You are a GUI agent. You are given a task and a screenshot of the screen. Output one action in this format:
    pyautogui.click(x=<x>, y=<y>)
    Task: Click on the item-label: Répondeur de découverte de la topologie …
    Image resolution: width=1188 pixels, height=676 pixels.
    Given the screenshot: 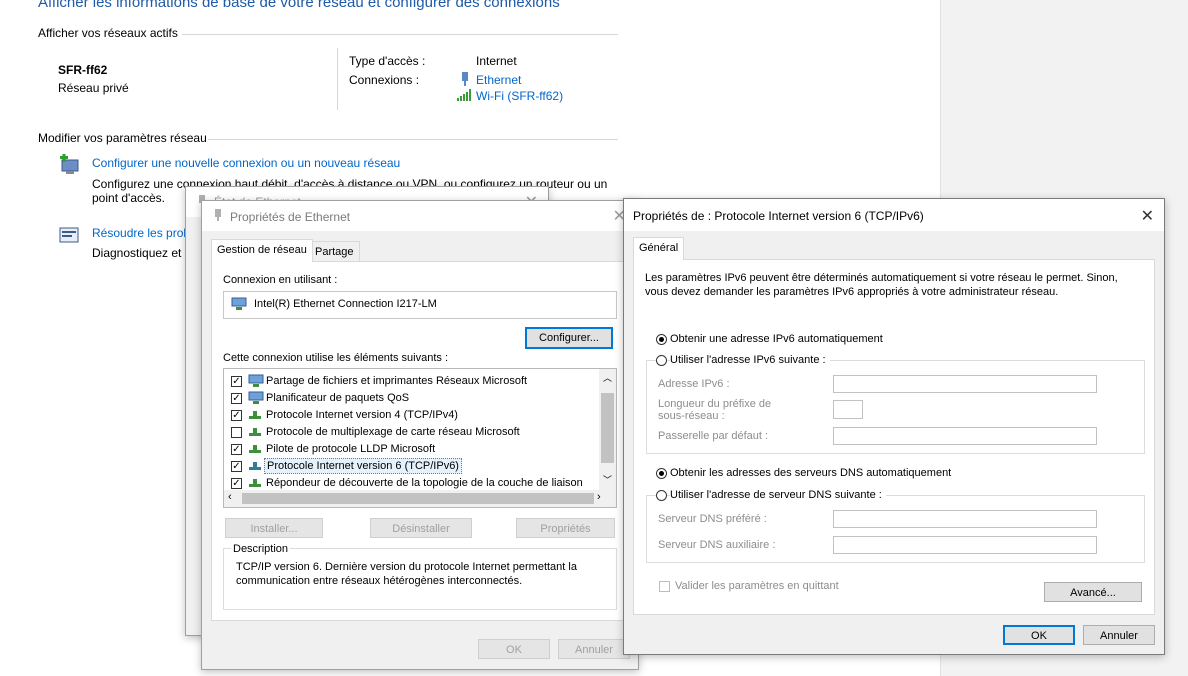 What is the action you would take?
    pyautogui.click(x=424, y=483)
    